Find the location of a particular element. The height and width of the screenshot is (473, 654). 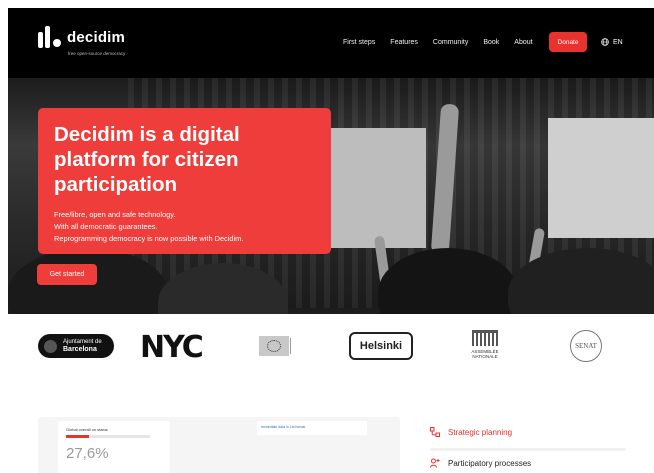

helsinki-logo: Helsinki is located at coordinates (381, 346).